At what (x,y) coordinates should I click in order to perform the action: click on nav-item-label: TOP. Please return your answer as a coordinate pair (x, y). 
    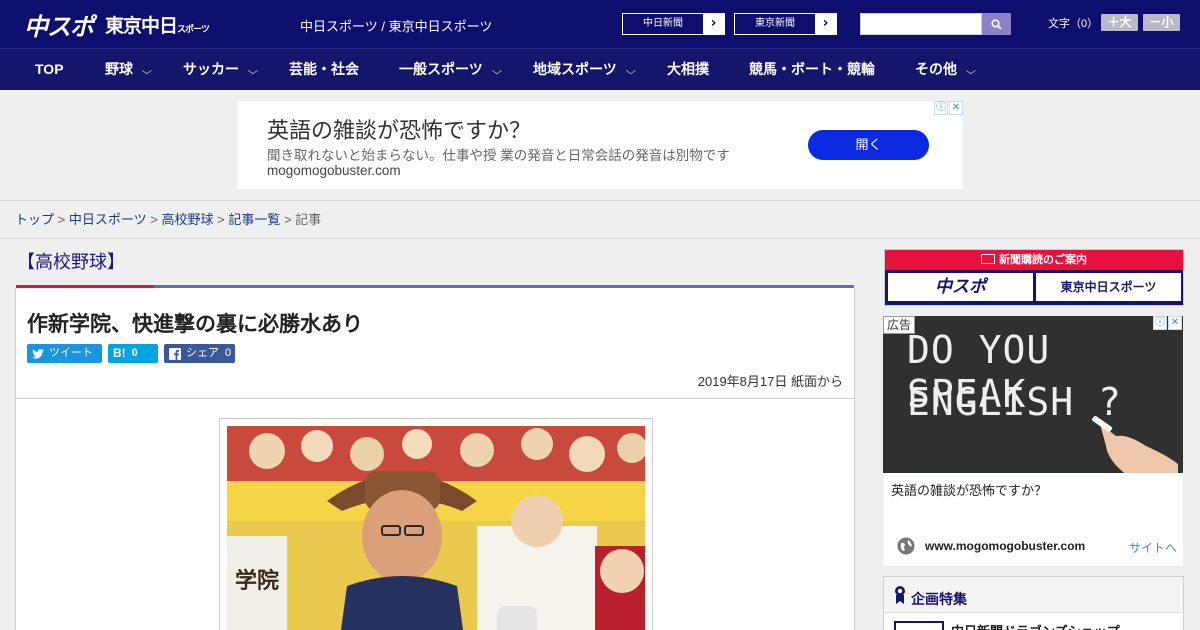
    Looking at the image, I should click on (49, 69).